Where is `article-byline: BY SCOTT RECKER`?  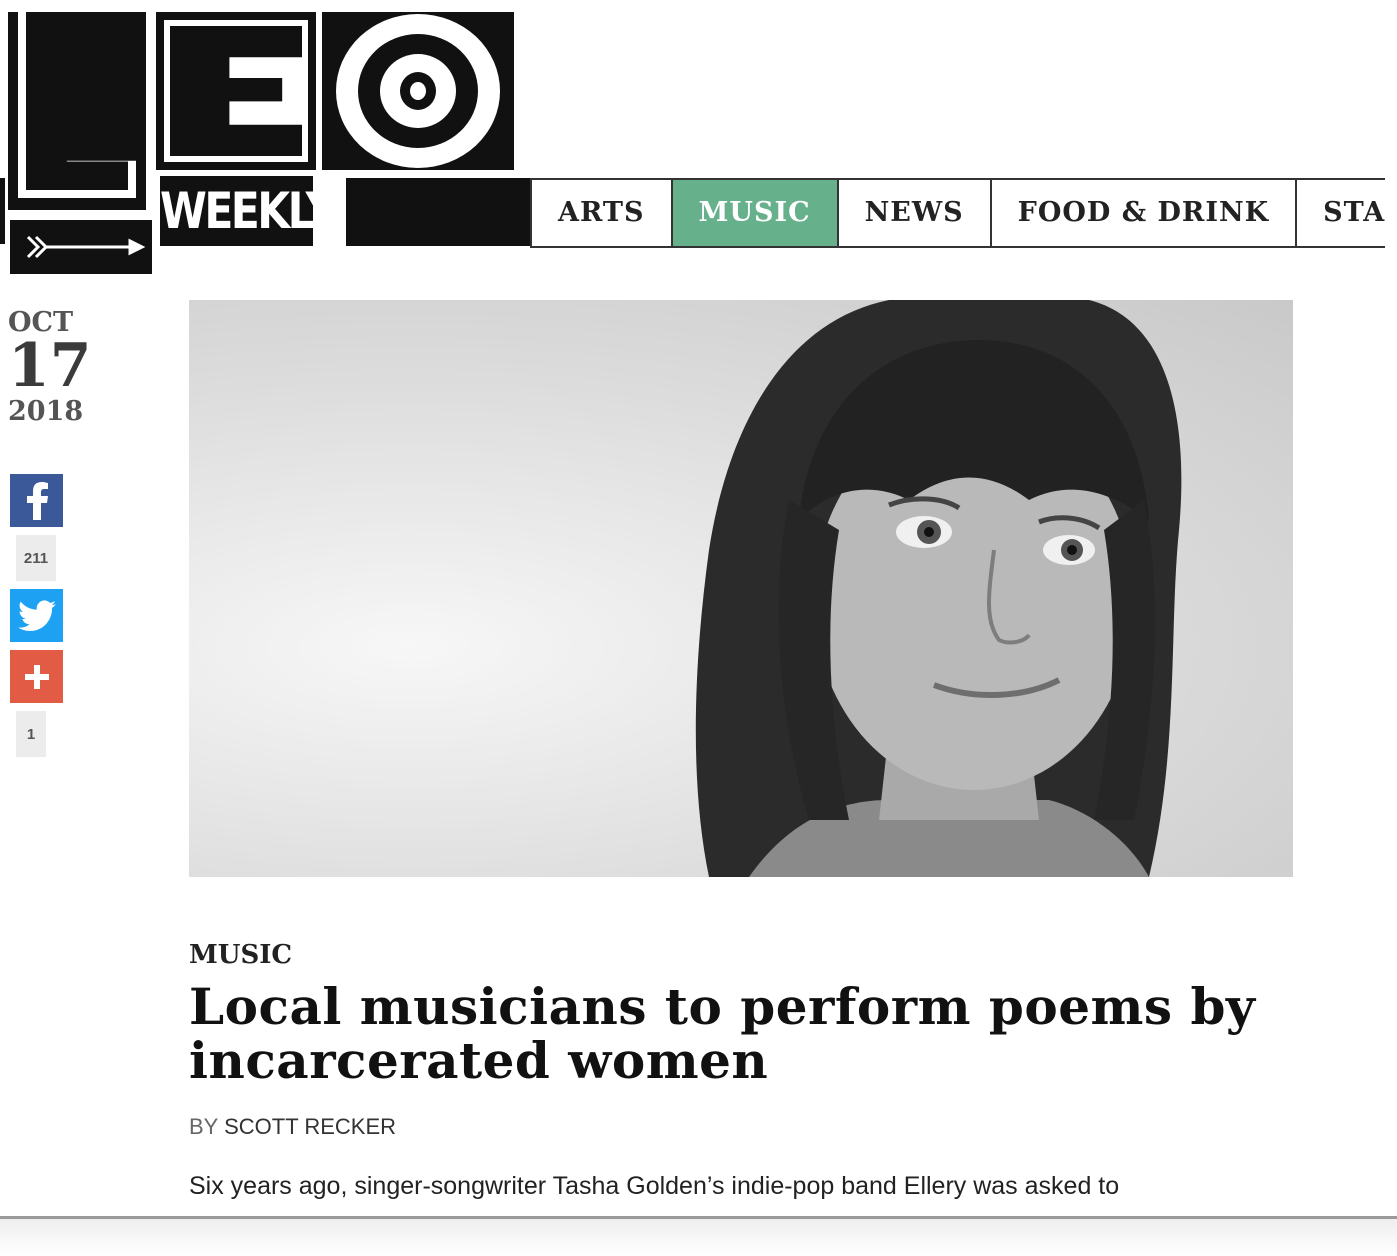 article-byline: BY SCOTT RECKER is located at coordinates (292, 1127).